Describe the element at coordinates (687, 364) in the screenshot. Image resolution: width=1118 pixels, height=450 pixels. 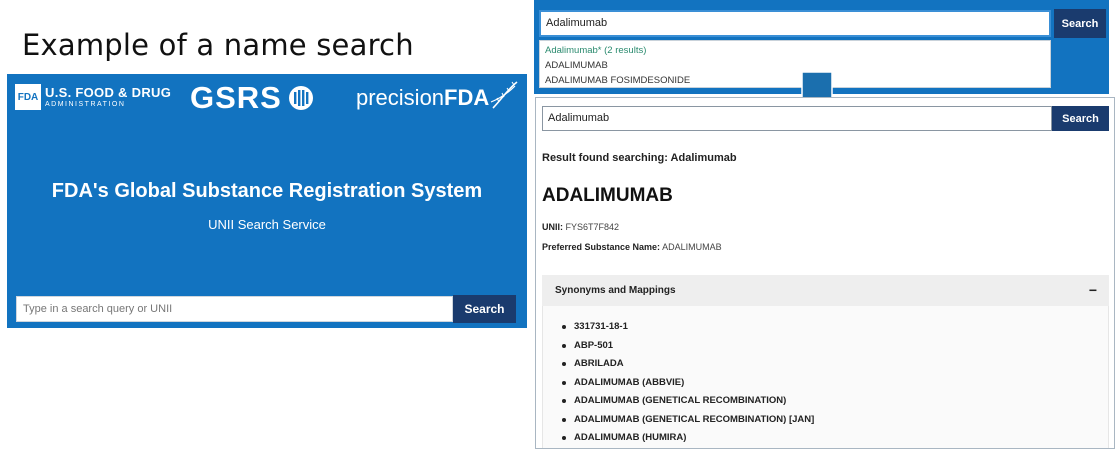
I see `synonym-item: ABRILADA` at that location.